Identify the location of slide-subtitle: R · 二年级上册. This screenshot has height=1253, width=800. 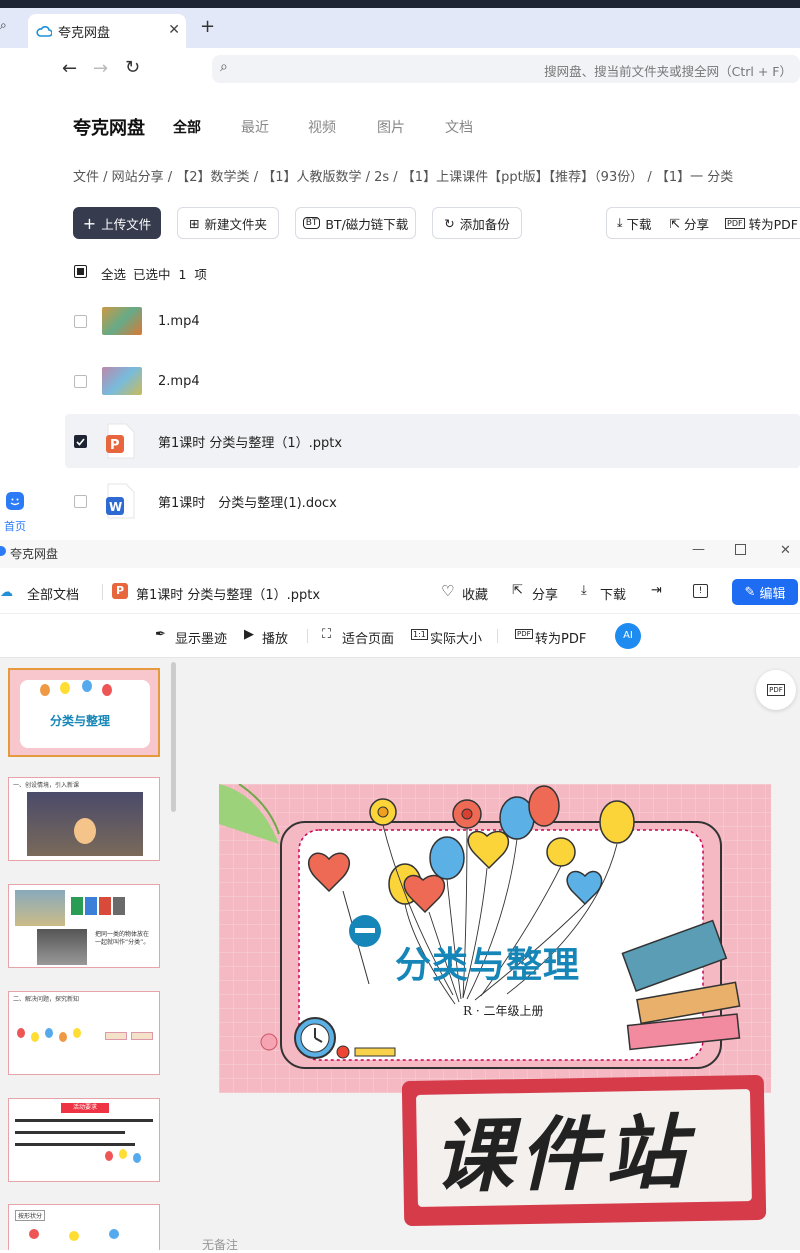
(503, 1011).